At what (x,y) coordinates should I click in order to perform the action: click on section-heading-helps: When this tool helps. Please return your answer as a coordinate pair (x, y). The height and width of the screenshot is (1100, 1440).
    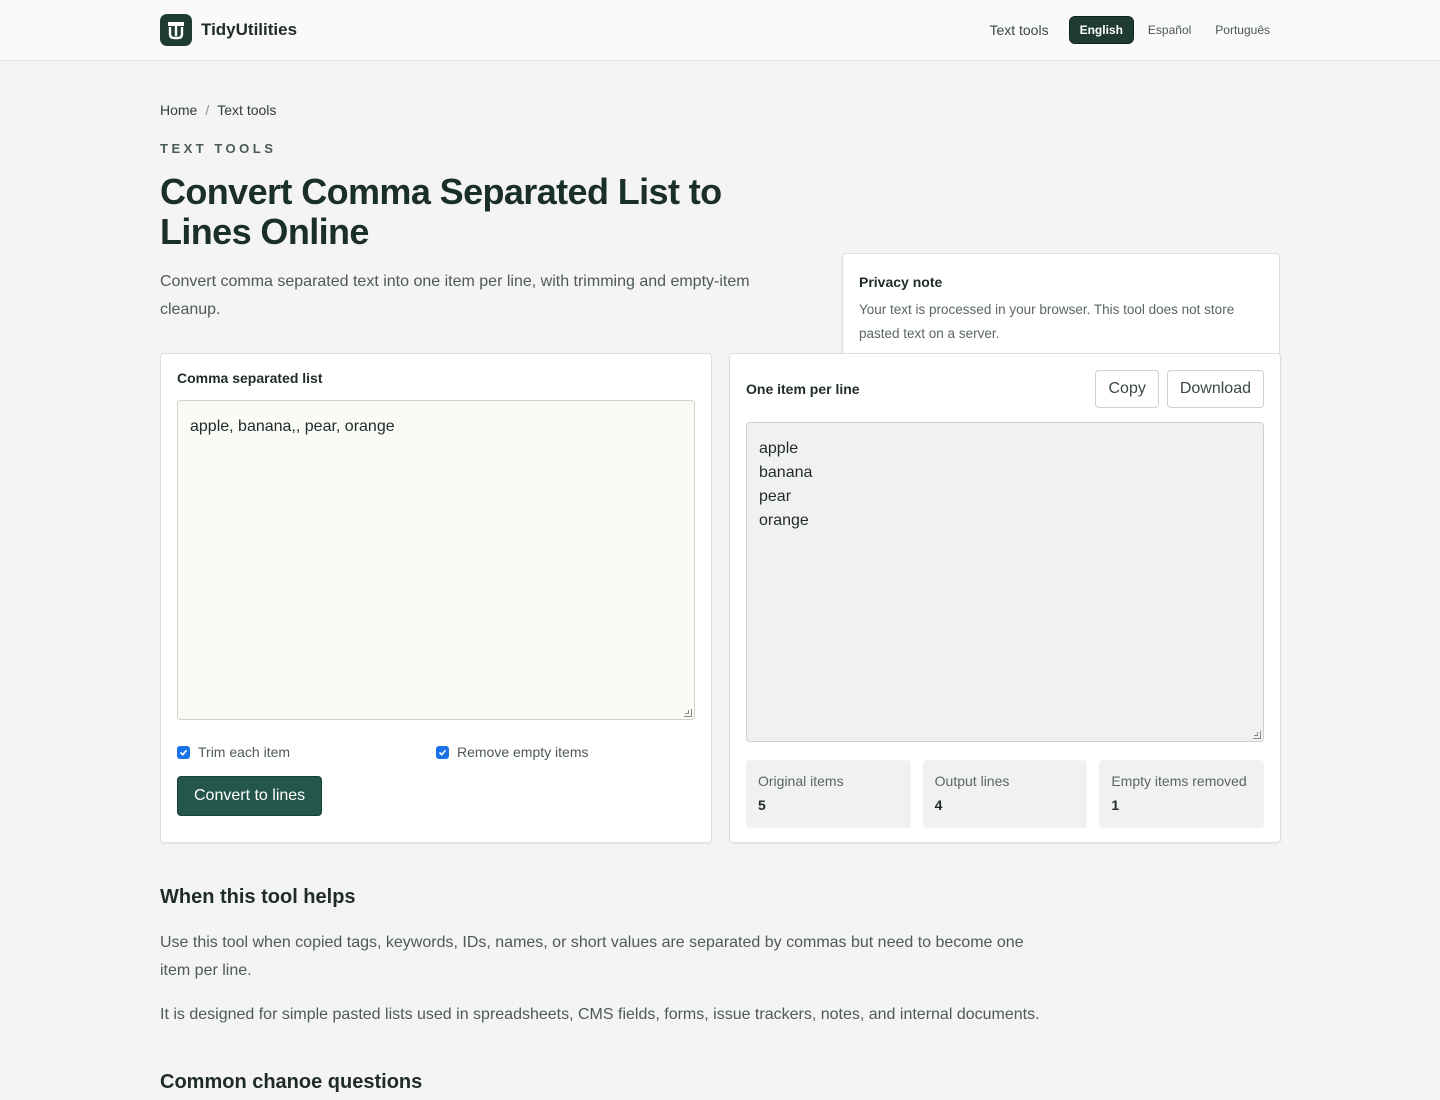
    Looking at the image, I should click on (258, 897).